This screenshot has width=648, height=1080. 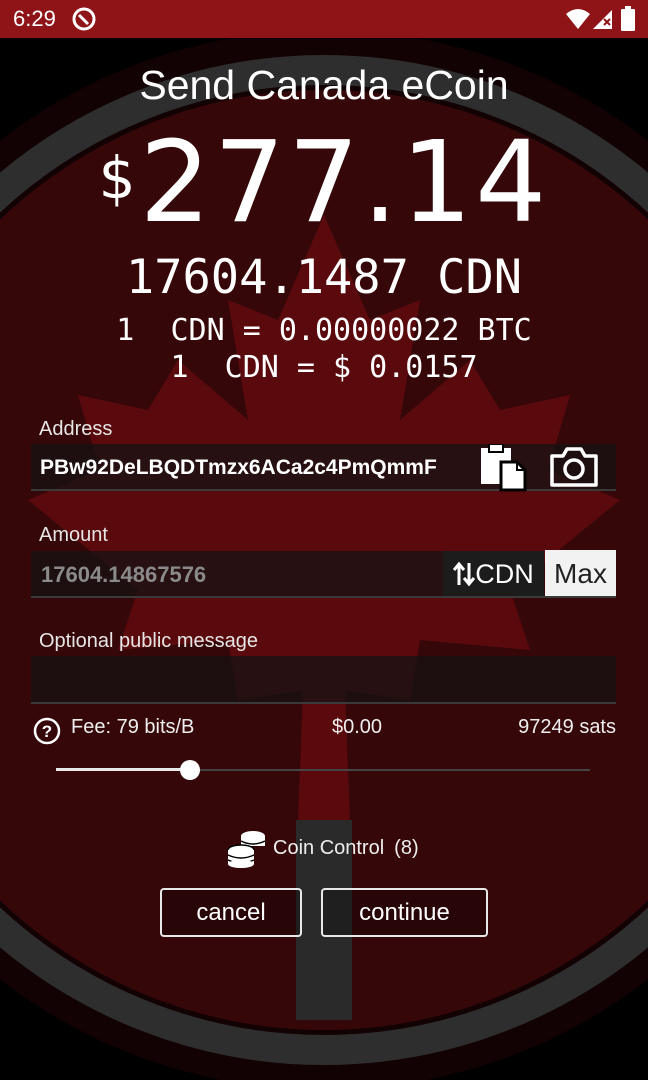 I want to click on status-time: 6:29, so click(x=34, y=18).